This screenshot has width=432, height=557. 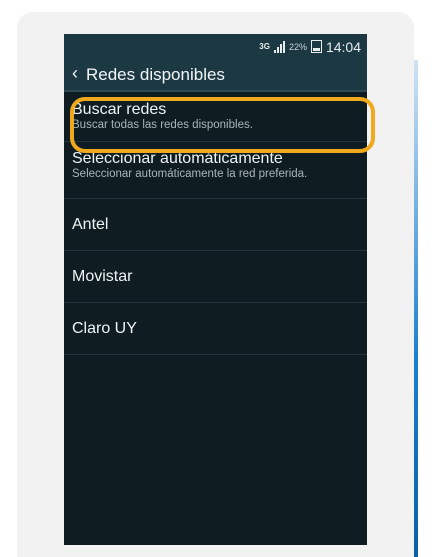 What do you see at coordinates (215, 46) in the screenshot?
I see `status-bar: 3G 22% 14:04` at bounding box center [215, 46].